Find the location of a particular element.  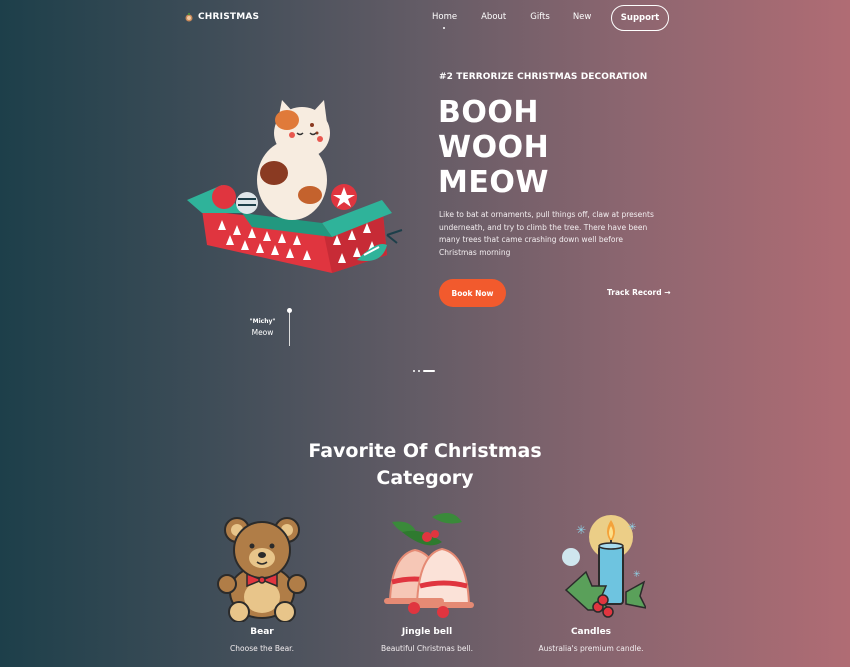

category-desc: Beautiful Christmas bell. is located at coordinates (427, 648).